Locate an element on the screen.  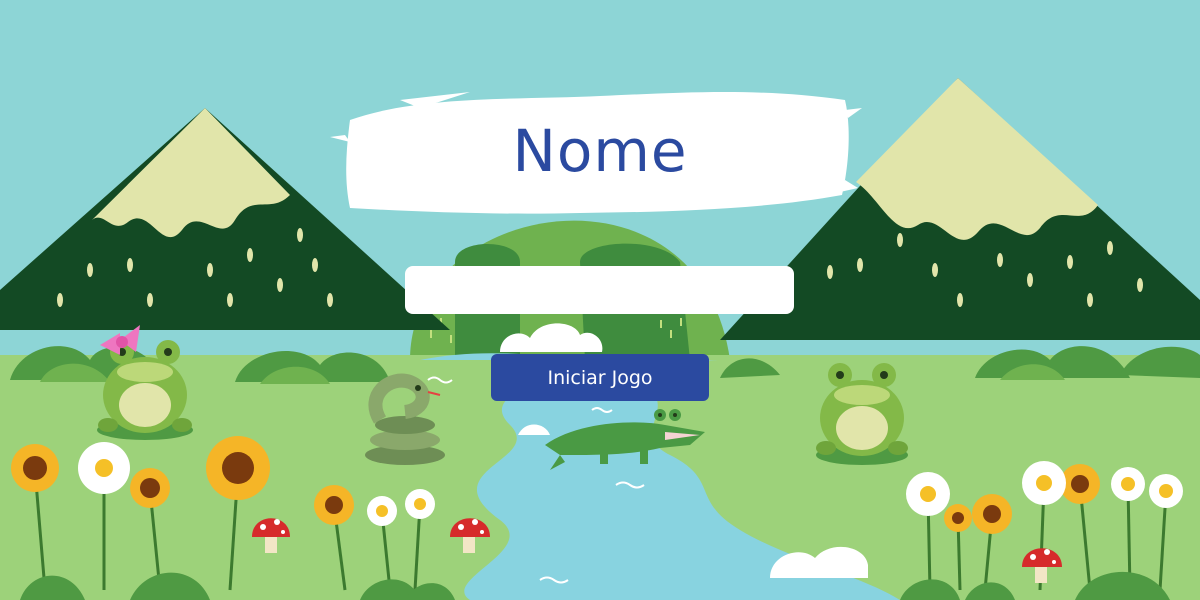
name-input is located at coordinates (599, 290).